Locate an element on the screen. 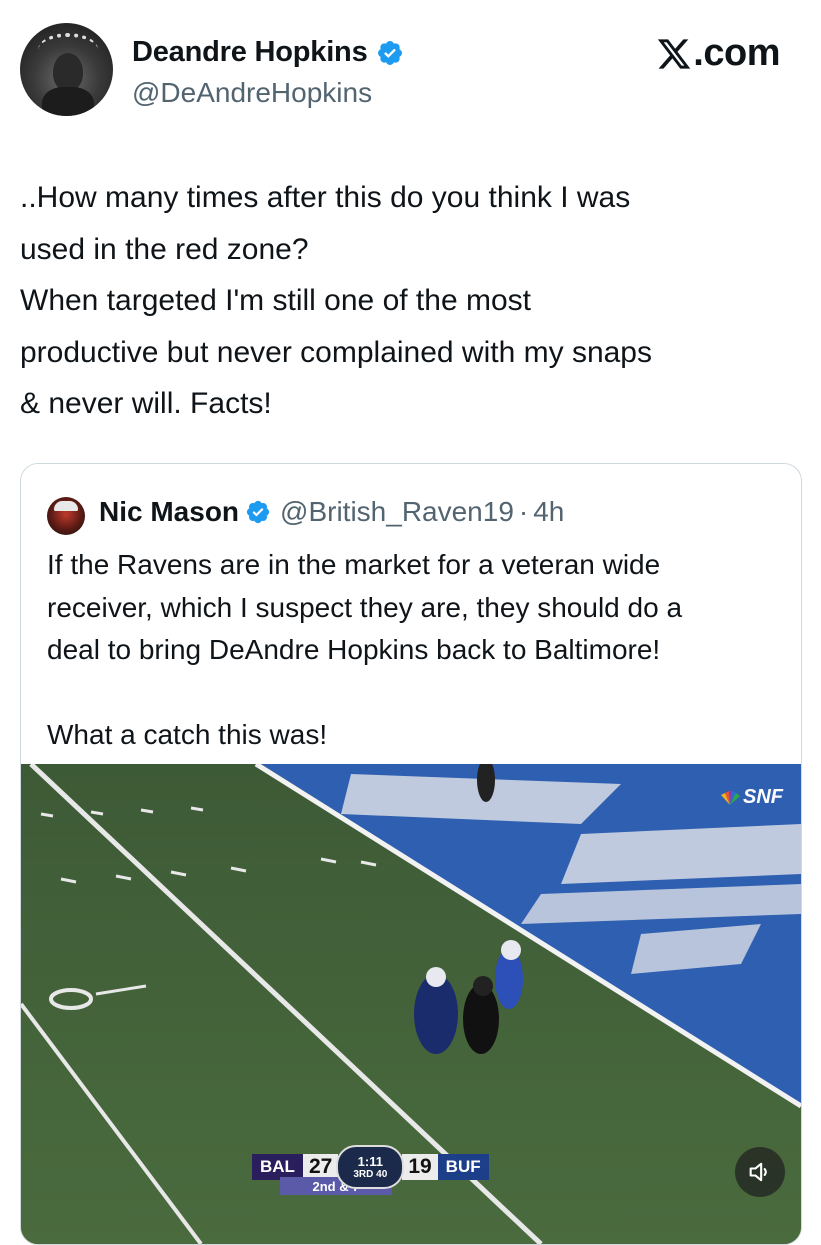 Image resolution: width=821 pixels, height=1245 pixels. quarter-info: 3RD 40 is located at coordinates (370, 1174).